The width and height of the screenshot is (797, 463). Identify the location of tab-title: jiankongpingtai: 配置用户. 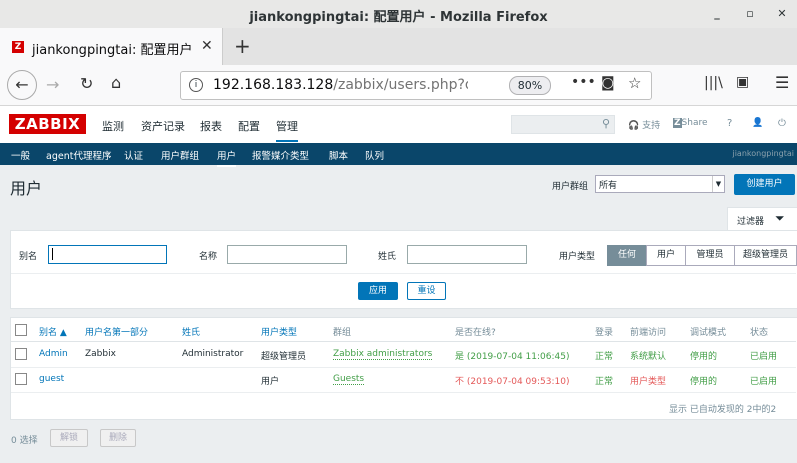
(112, 50).